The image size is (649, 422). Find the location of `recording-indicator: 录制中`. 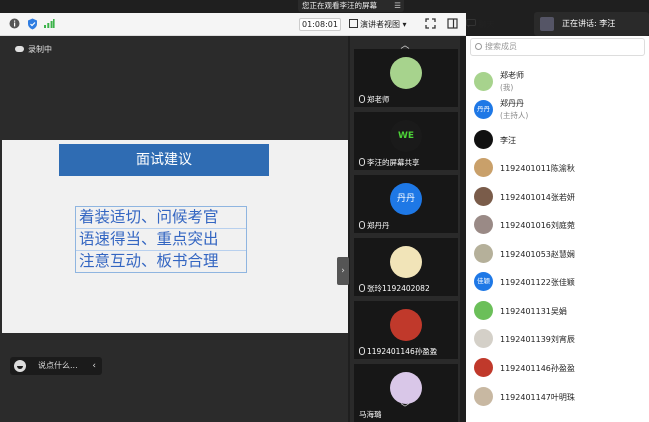

recording-indicator: 录制中 is located at coordinates (33, 49).